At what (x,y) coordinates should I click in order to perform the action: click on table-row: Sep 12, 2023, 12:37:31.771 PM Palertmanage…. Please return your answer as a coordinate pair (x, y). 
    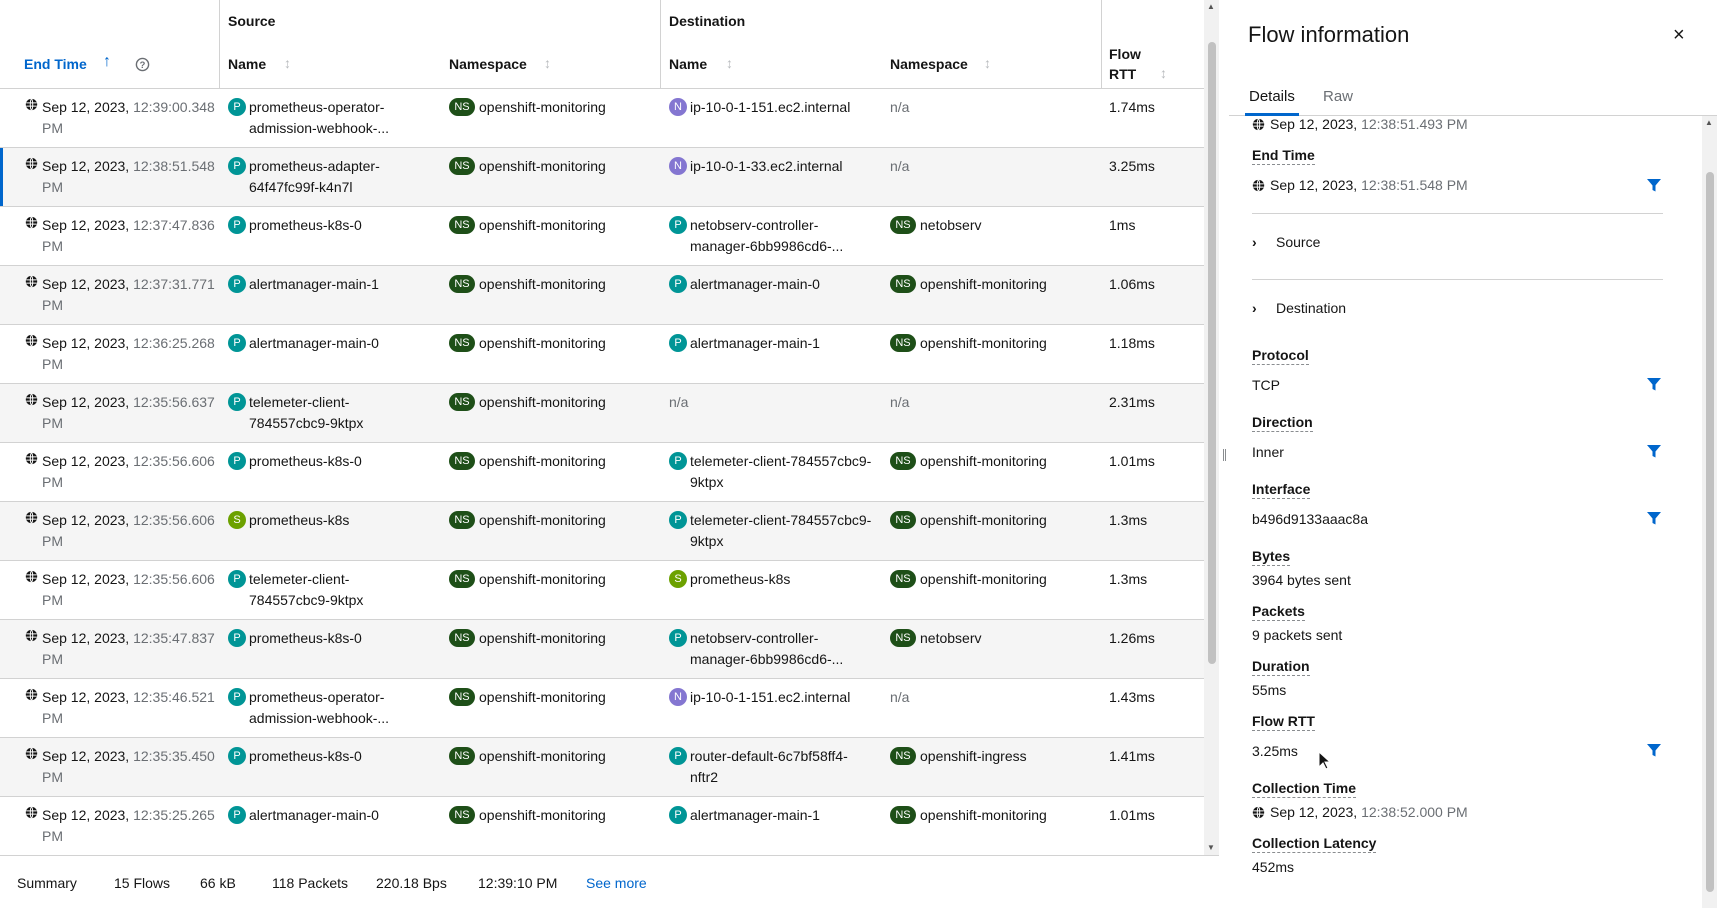
    Looking at the image, I should click on (602, 295).